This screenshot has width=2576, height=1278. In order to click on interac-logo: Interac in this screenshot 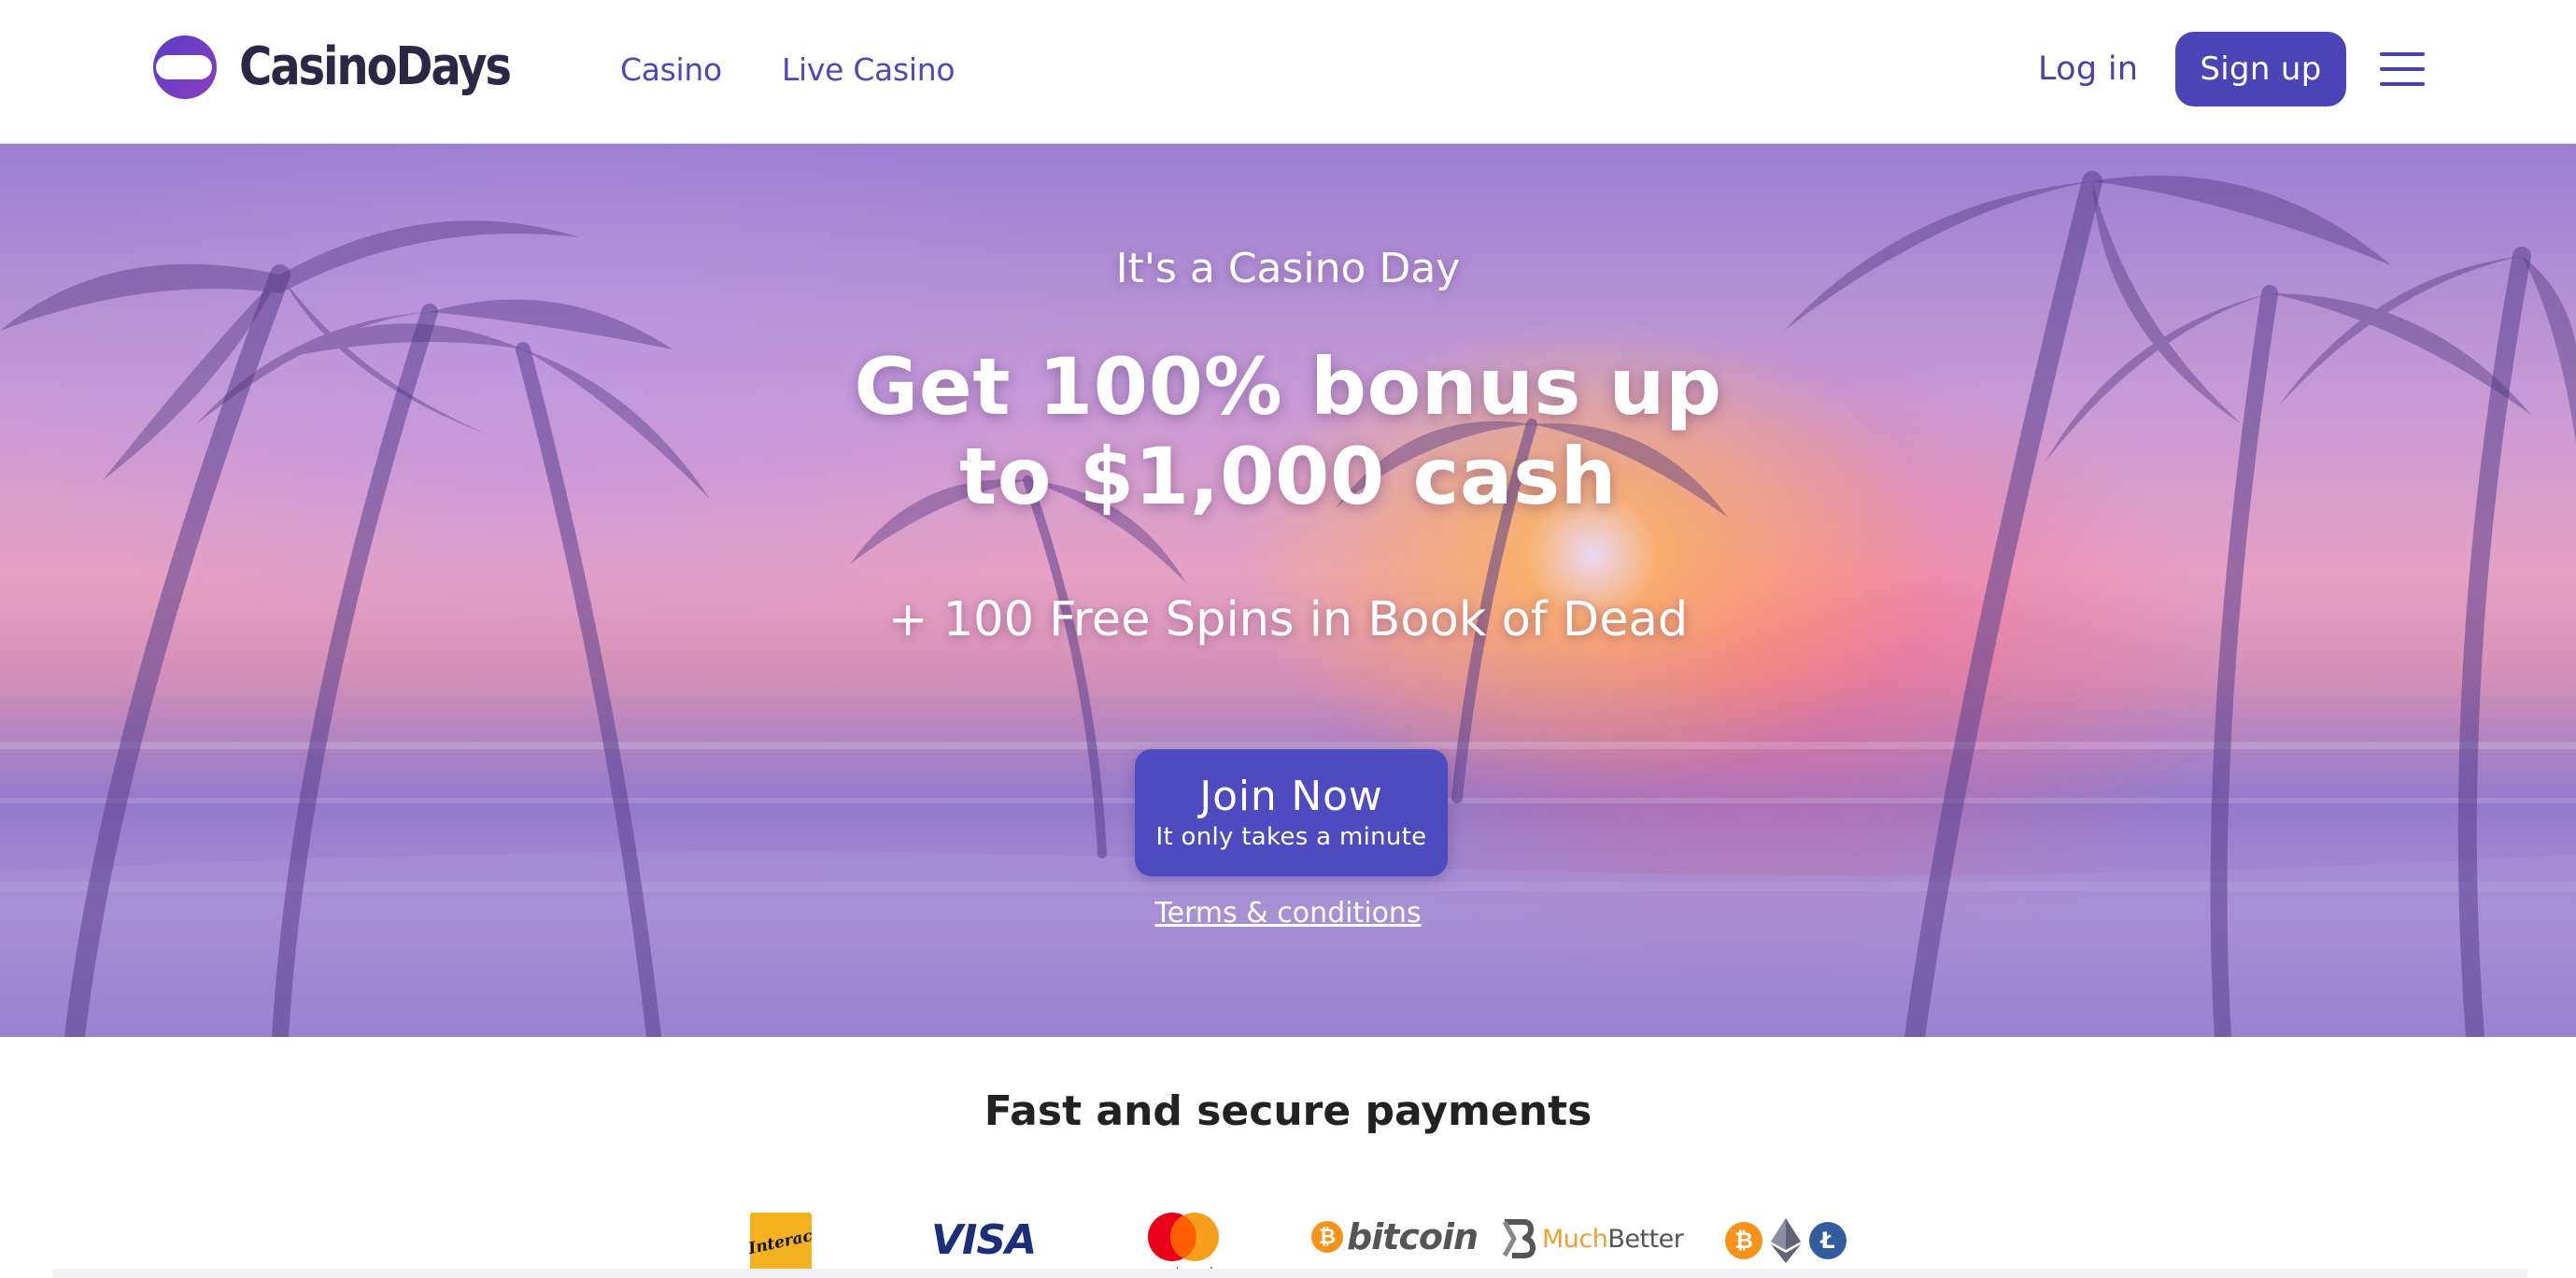, I will do `click(780, 1242)`.